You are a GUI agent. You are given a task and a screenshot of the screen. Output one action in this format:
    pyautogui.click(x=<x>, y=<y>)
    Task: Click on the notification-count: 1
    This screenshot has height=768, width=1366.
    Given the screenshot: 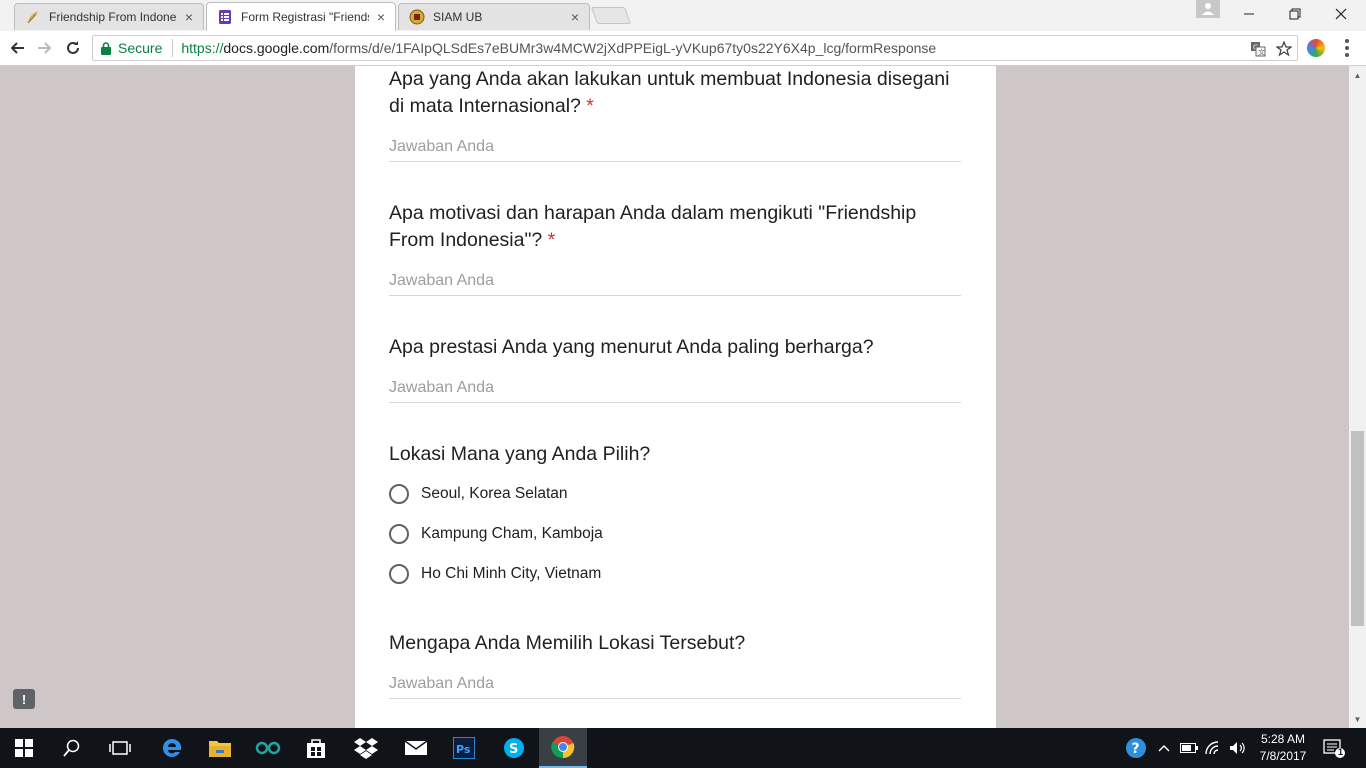 What is the action you would take?
    pyautogui.click(x=1341, y=752)
    